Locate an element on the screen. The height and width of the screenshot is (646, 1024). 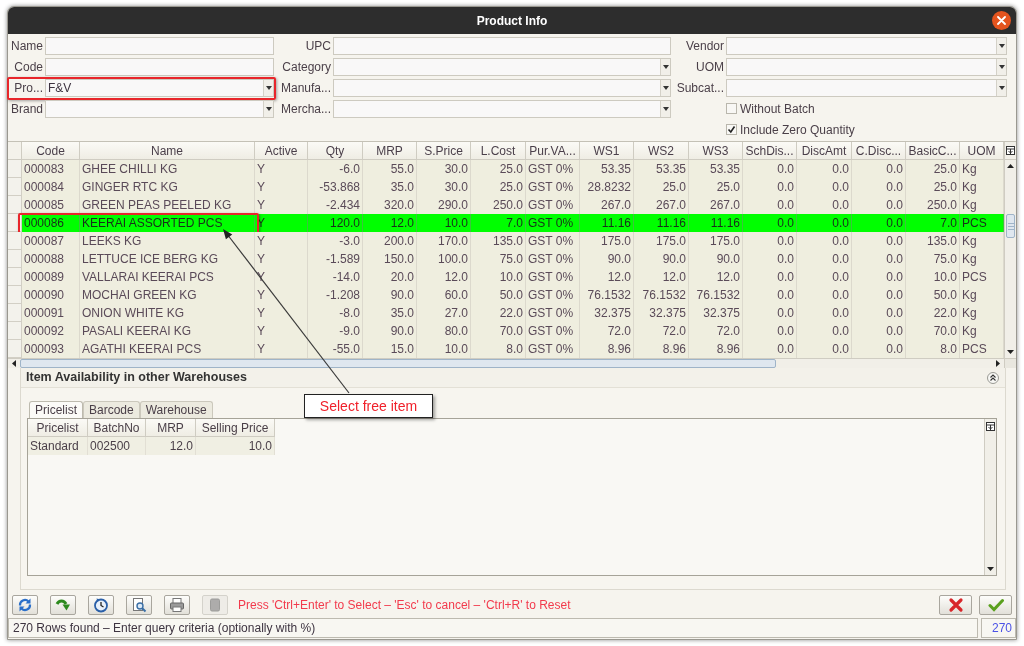
column-header: L.Cost is located at coordinates (498, 151).